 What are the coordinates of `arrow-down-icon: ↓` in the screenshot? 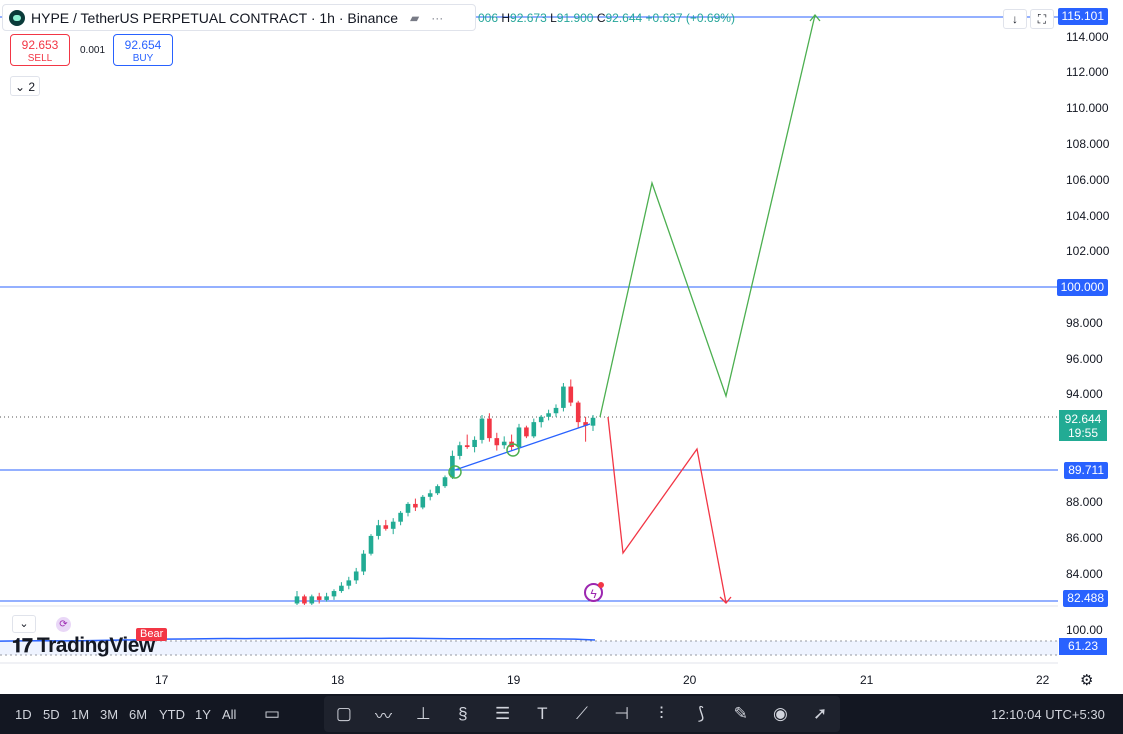 It's located at (1015, 19).